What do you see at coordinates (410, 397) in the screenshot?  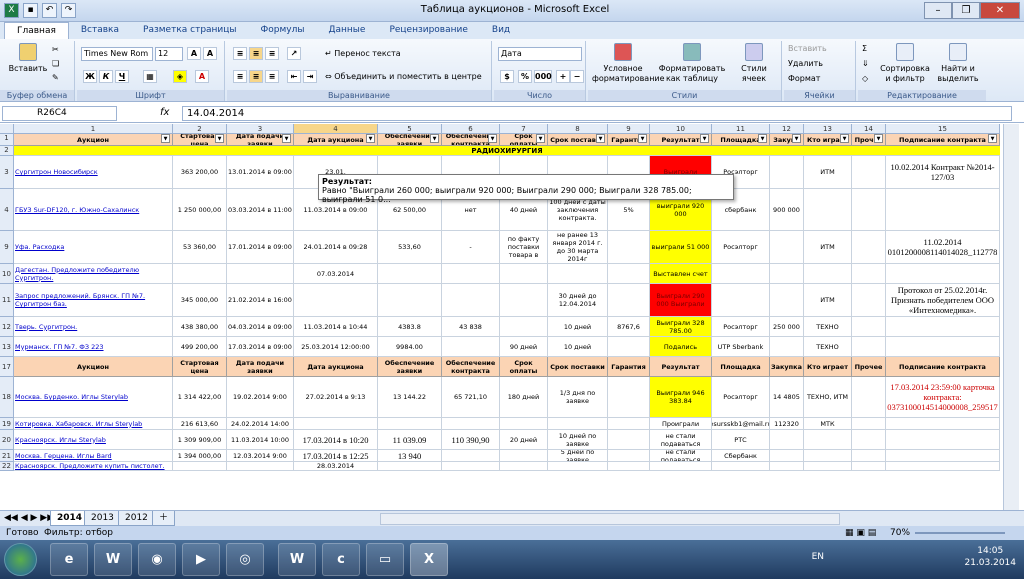 I see `grid-cell: 13 144.22` at bounding box center [410, 397].